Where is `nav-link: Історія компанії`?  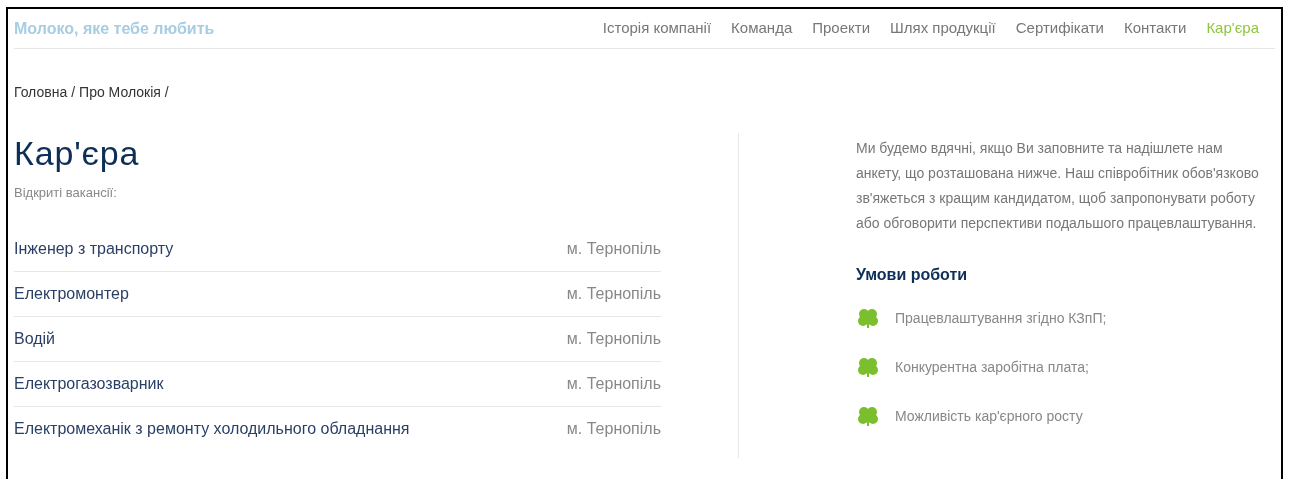 nav-link: Історія компанії is located at coordinates (657, 28).